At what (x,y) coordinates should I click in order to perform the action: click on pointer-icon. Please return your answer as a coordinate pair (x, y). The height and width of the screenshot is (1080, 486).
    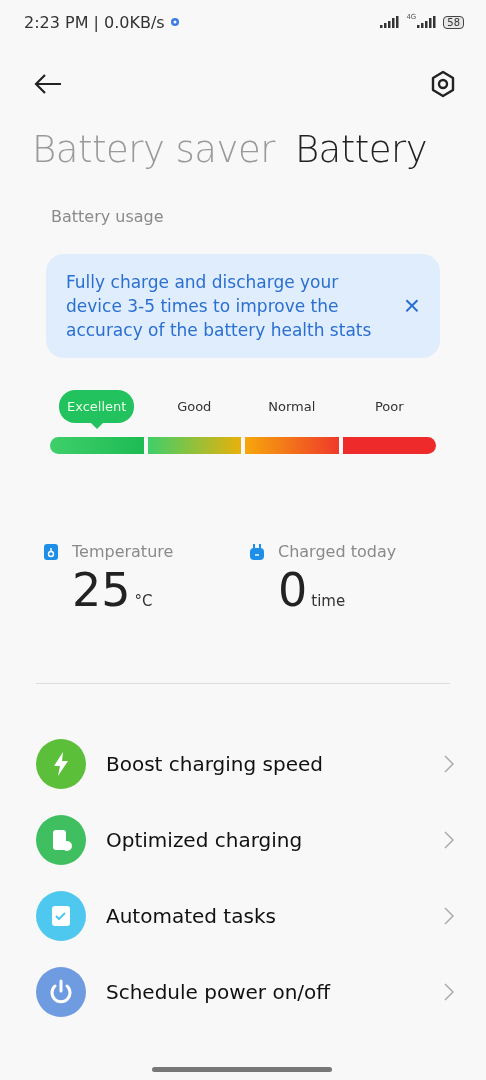
    Looking at the image, I should click on (96, 426).